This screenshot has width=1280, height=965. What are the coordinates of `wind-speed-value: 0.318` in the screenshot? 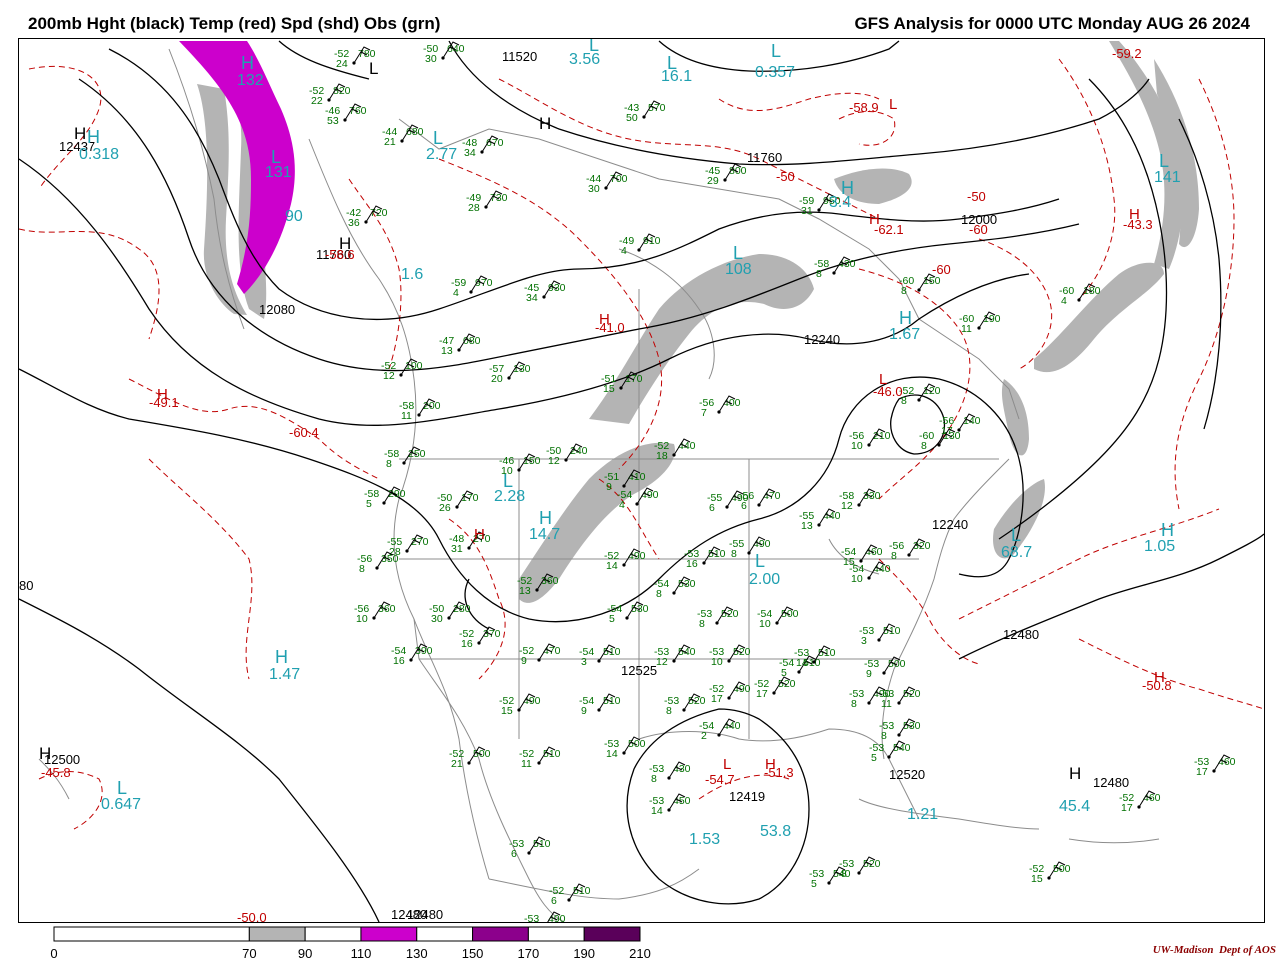 It's located at (99, 154).